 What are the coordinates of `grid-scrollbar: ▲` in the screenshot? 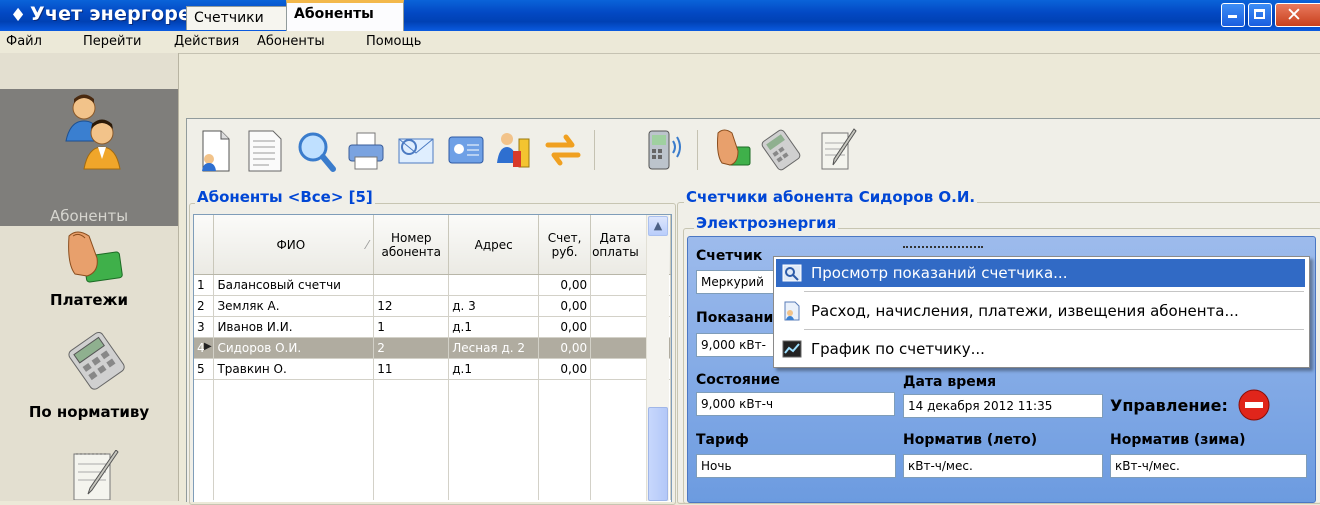 It's located at (657, 358).